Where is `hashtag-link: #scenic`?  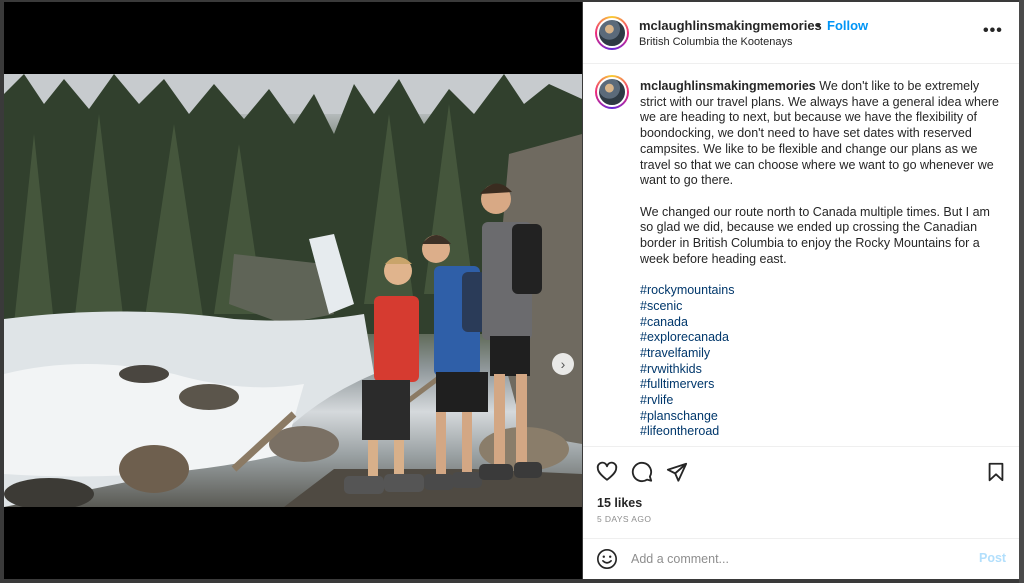 hashtag-link: #scenic is located at coordinates (820, 307).